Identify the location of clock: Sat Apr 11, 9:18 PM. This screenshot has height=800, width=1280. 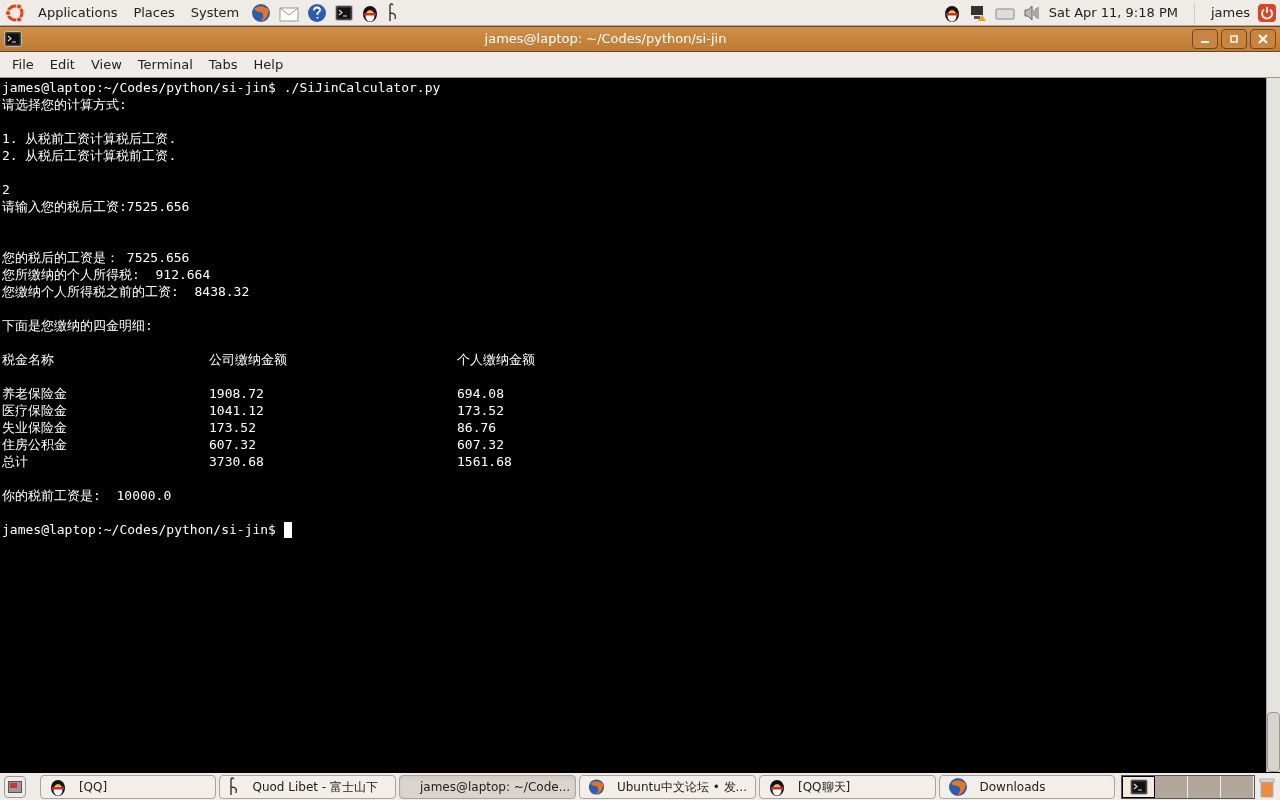
(1113, 12).